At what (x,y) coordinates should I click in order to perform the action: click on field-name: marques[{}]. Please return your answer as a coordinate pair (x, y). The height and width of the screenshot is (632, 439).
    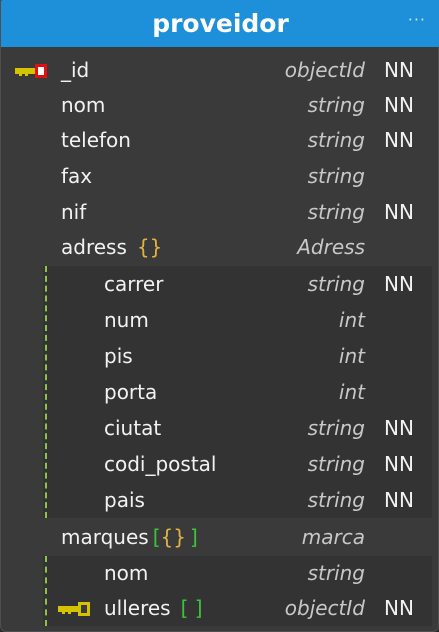
    Looking at the image, I should click on (129, 537).